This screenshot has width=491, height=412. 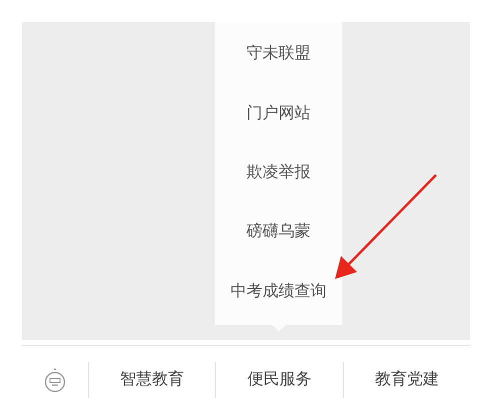 What do you see at coordinates (278, 291) in the screenshot?
I see `submenu-item: 中考成绩查询` at bounding box center [278, 291].